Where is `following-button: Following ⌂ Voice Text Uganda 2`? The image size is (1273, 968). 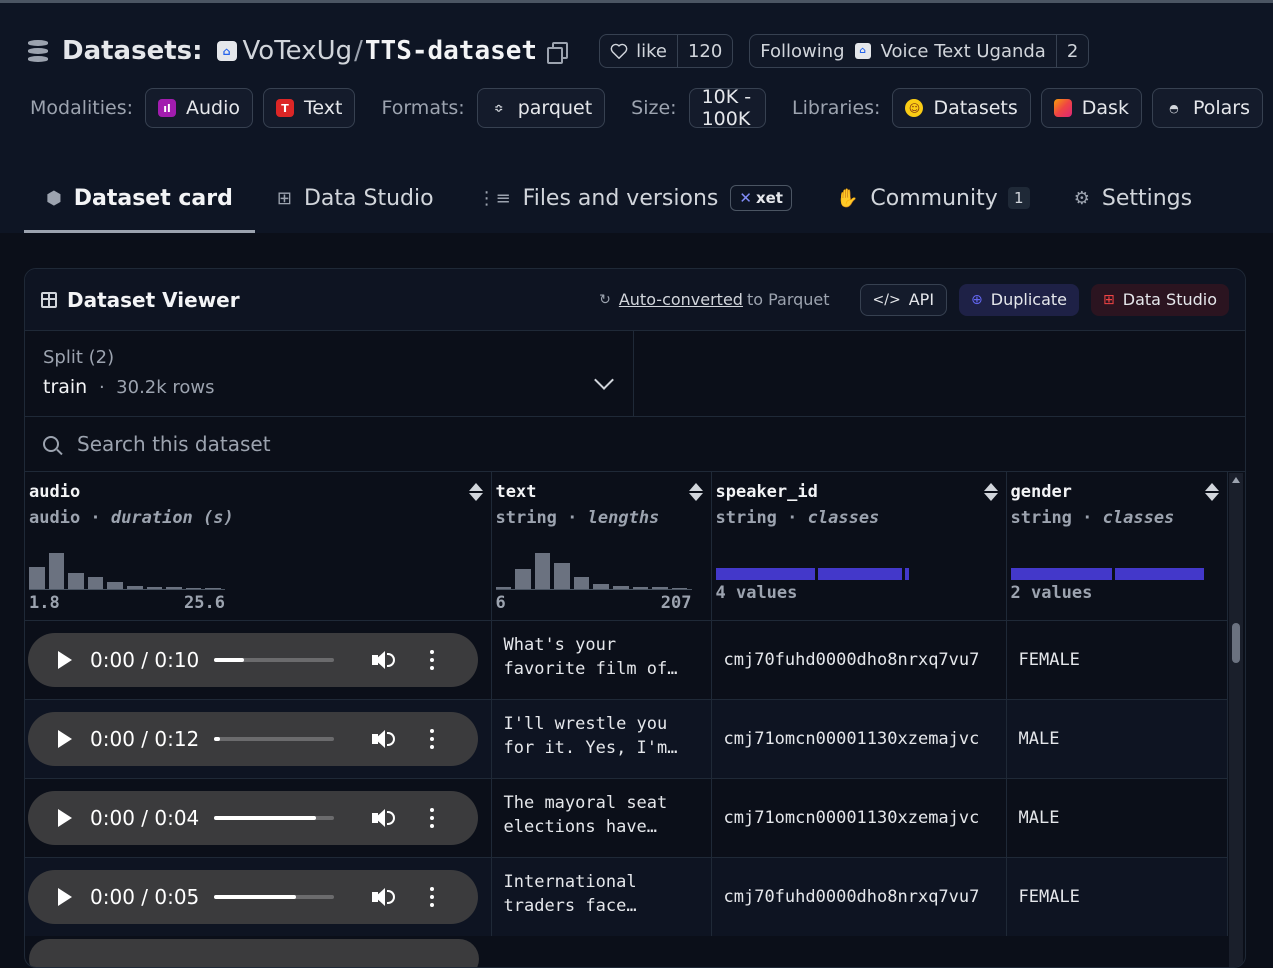
following-button: Following ⌂ Voice Text Uganda 2 is located at coordinates (919, 51).